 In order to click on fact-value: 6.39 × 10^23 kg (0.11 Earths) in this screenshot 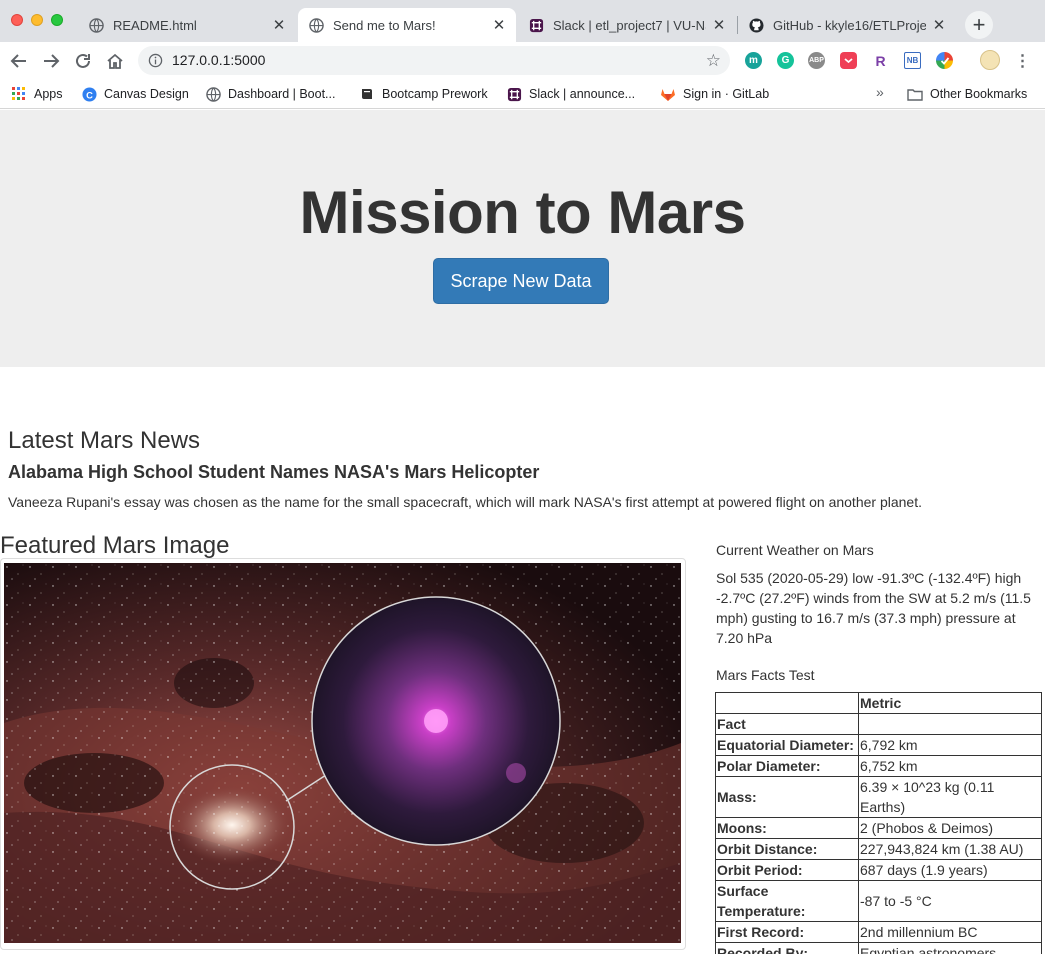, I will do `click(950, 797)`.